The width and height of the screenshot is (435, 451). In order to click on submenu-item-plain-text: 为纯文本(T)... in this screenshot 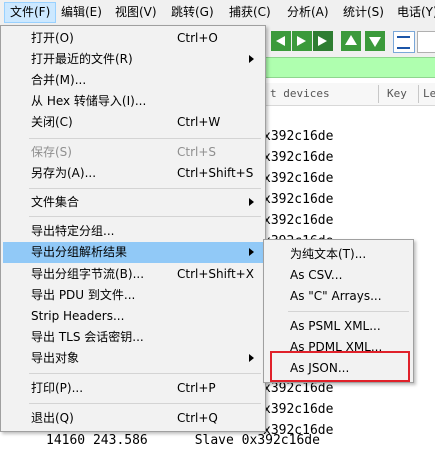, I will do `click(338, 254)`.